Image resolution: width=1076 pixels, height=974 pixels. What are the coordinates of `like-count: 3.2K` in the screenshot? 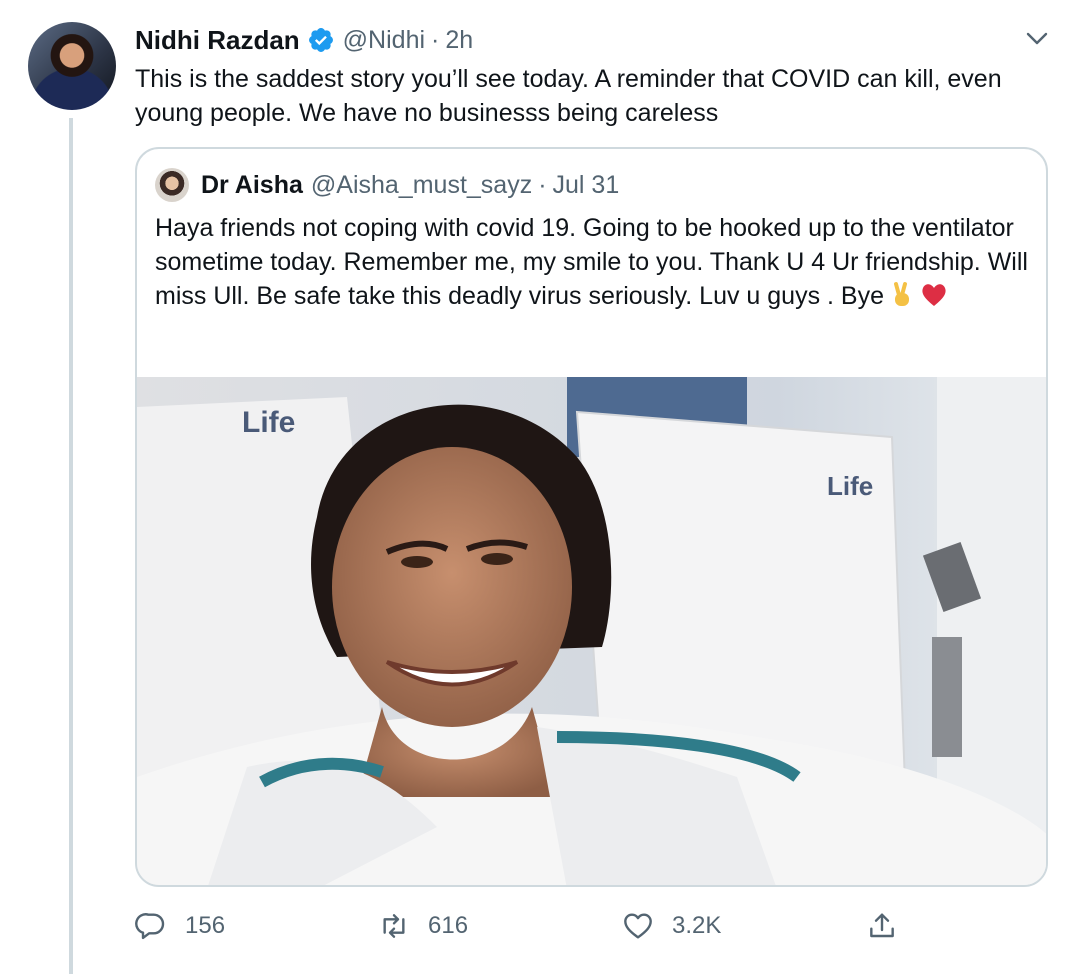 It's located at (697, 925).